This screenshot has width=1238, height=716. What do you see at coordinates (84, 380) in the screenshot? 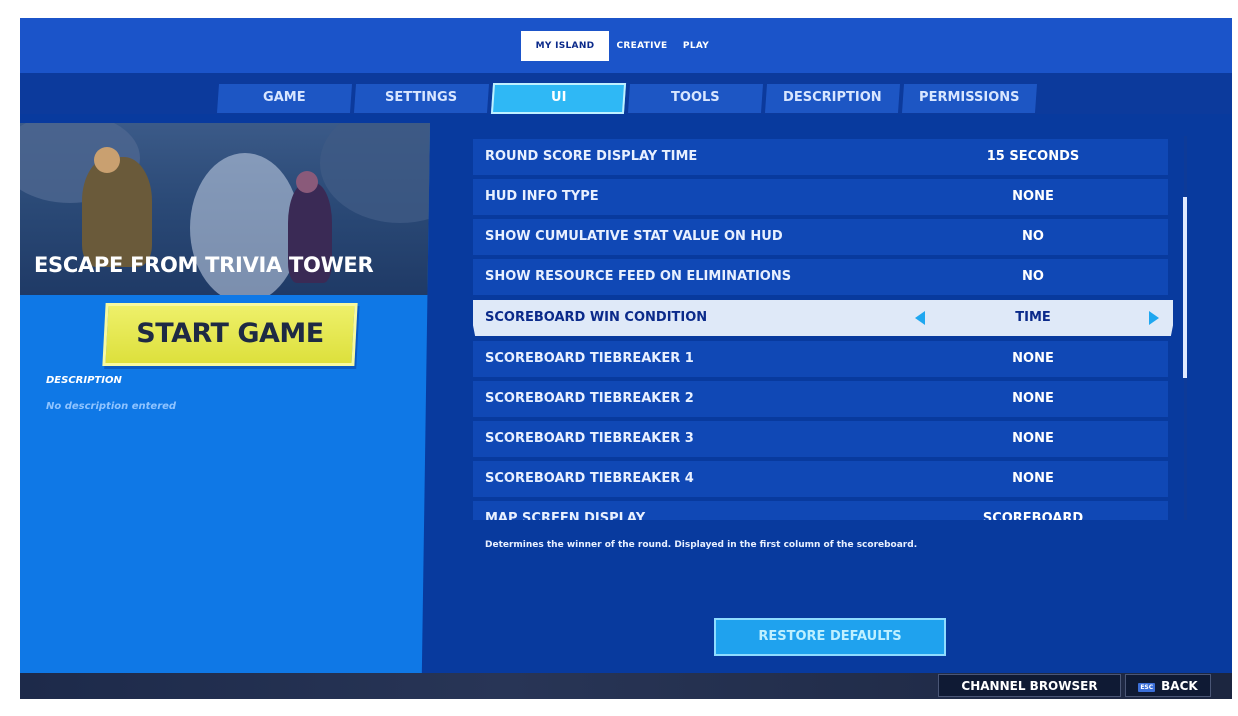
I see `description-label: DESCRIPTION` at bounding box center [84, 380].